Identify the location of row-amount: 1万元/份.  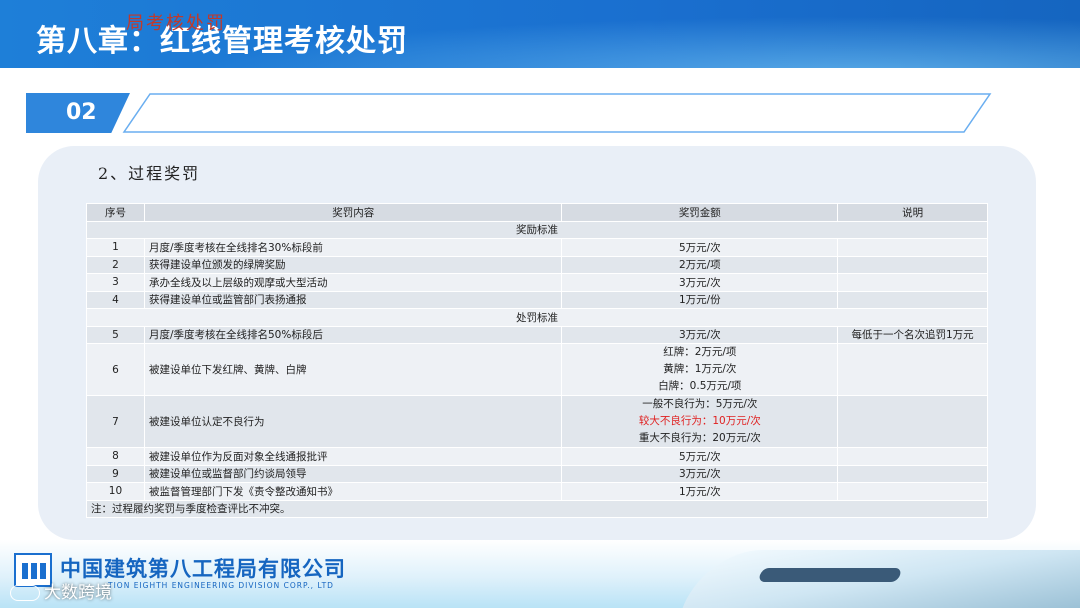
(700, 299).